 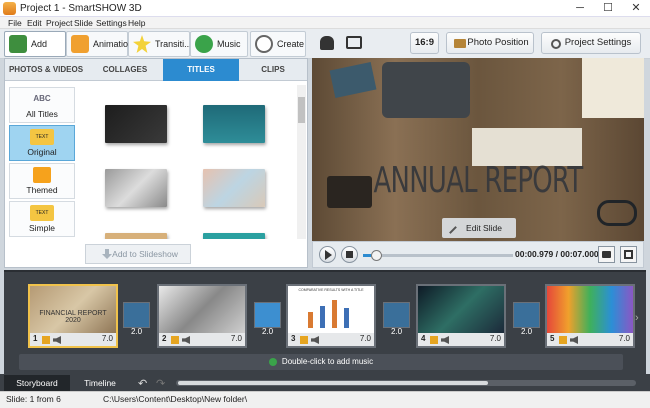 What do you see at coordinates (301, 162) in the screenshot?
I see `titles-scrollbar` at bounding box center [301, 162].